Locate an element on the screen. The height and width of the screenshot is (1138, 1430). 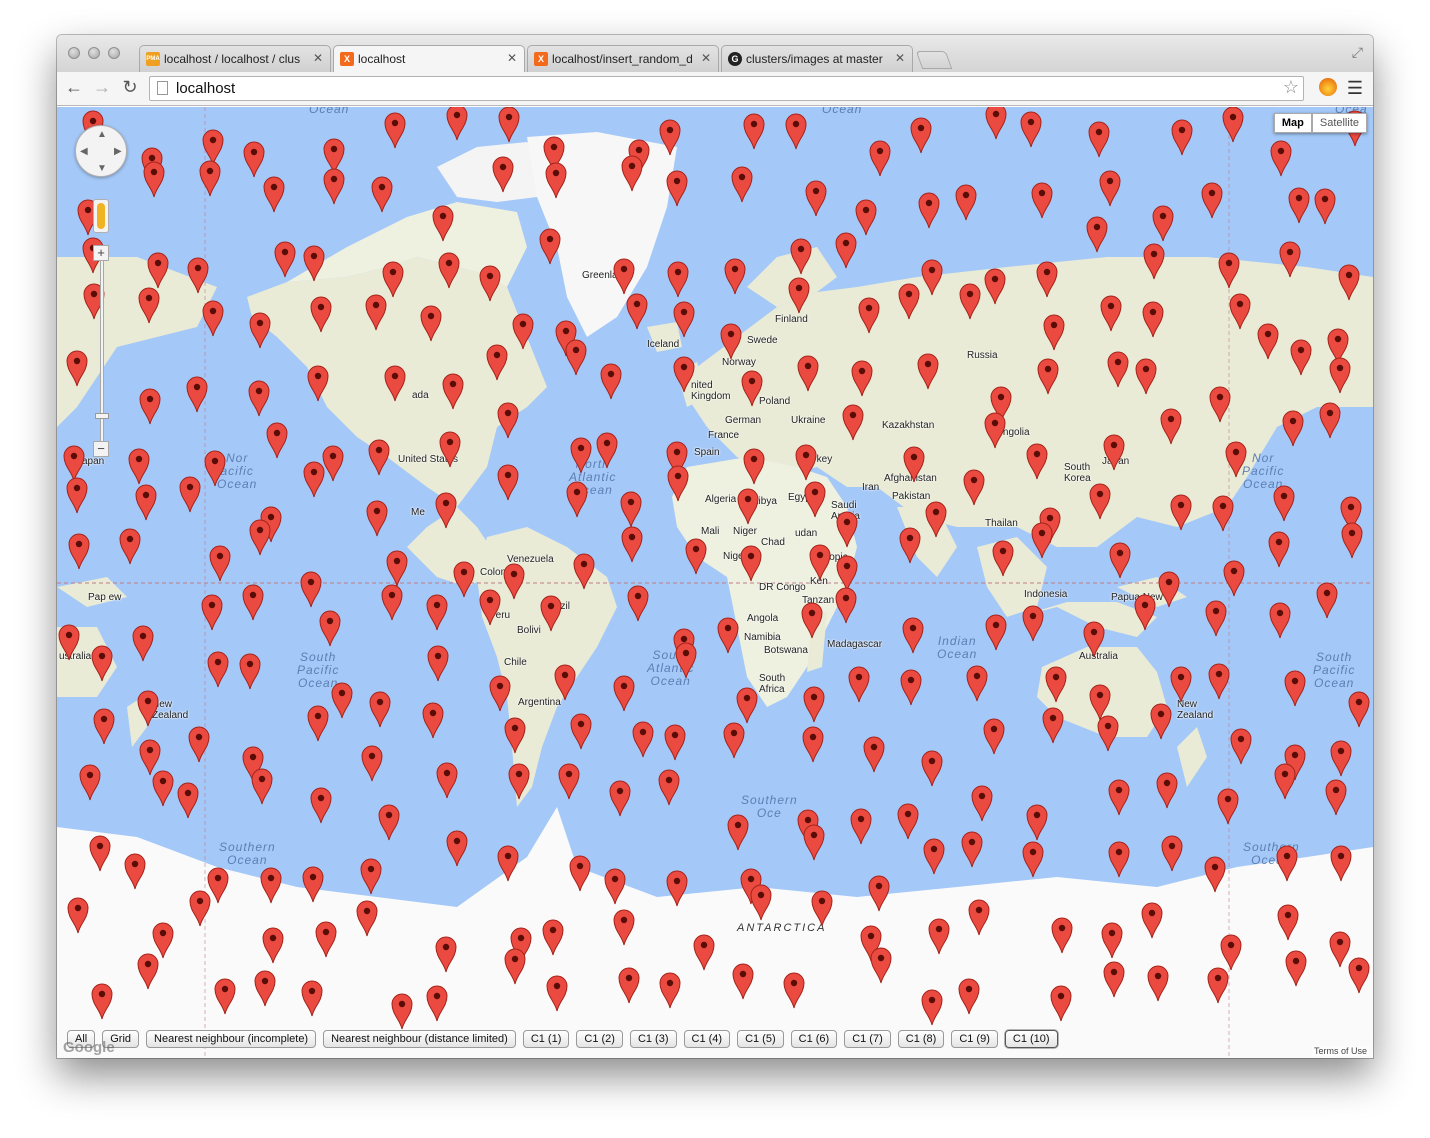
menu-icon: ☰ is located at coordinates (1355, 88).